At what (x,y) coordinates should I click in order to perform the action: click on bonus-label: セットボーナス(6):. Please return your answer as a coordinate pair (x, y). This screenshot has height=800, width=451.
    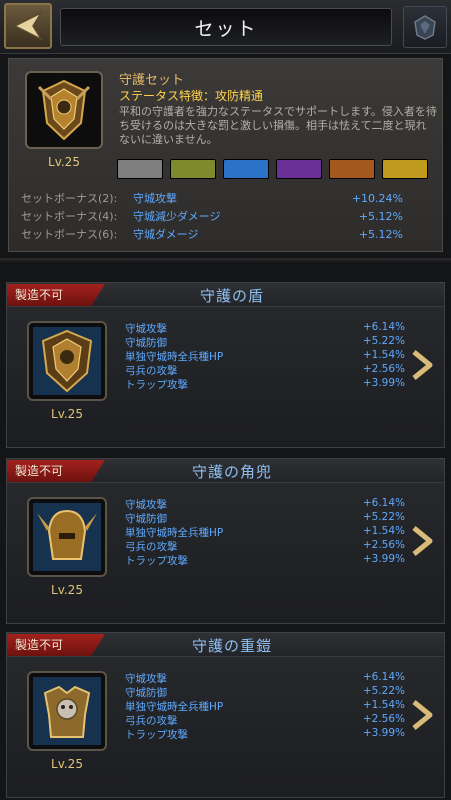
    Looking at the image, I should click on (69, 234).